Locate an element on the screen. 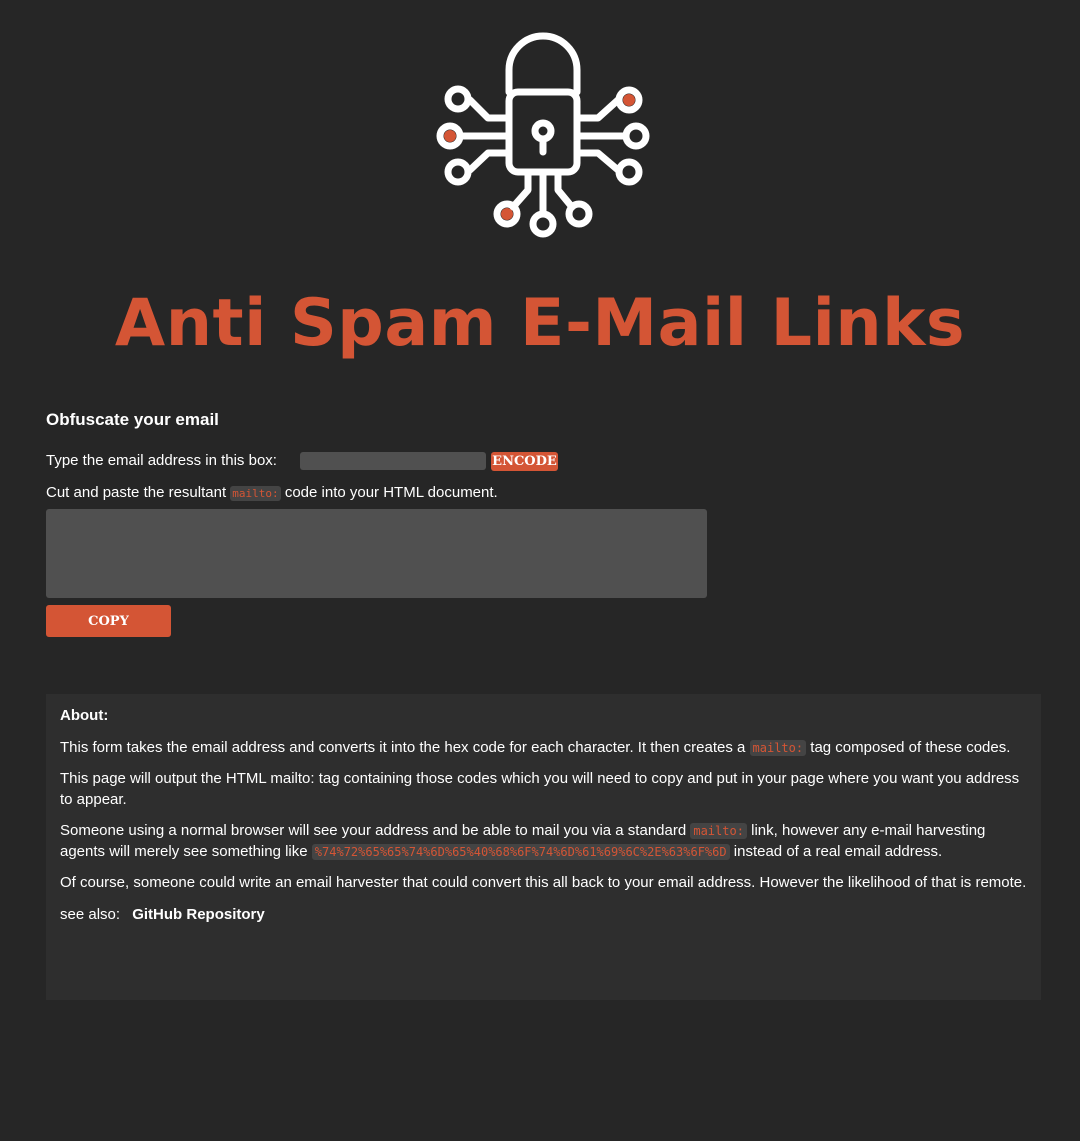 The height and width of the screenshot is (1141, 1080). page-title: Anti Spam E-Mail Links is located at coordinates (540, 323).